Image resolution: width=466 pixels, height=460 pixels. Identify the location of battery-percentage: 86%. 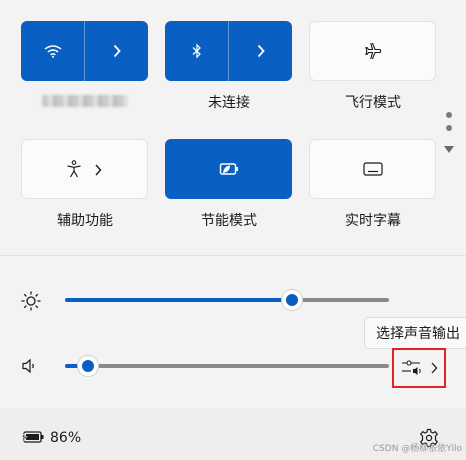
(65, 438).